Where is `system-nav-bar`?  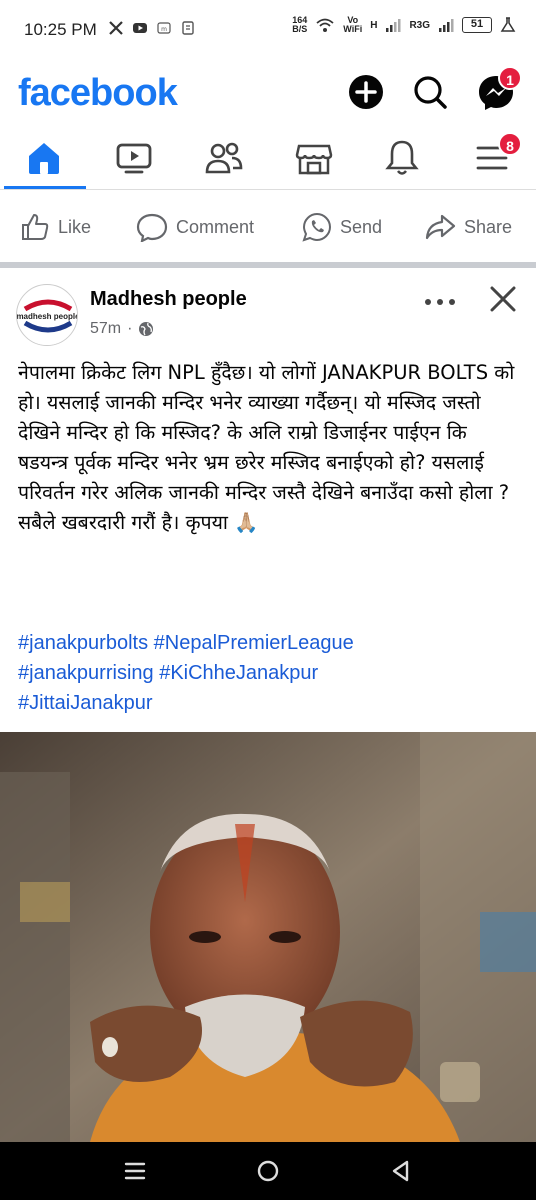
system-nav-bar is located at coordinates (268, 1171).